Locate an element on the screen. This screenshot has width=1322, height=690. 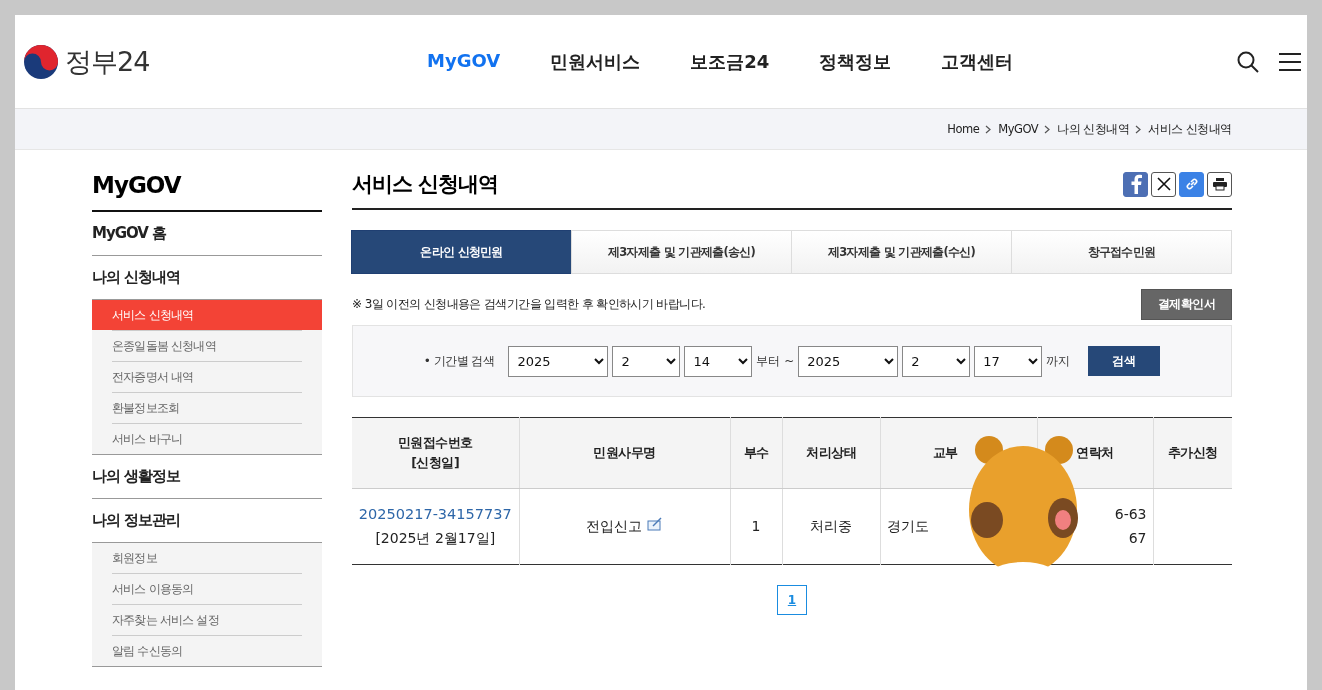
edit-icon is located at coordinates (654, 523).